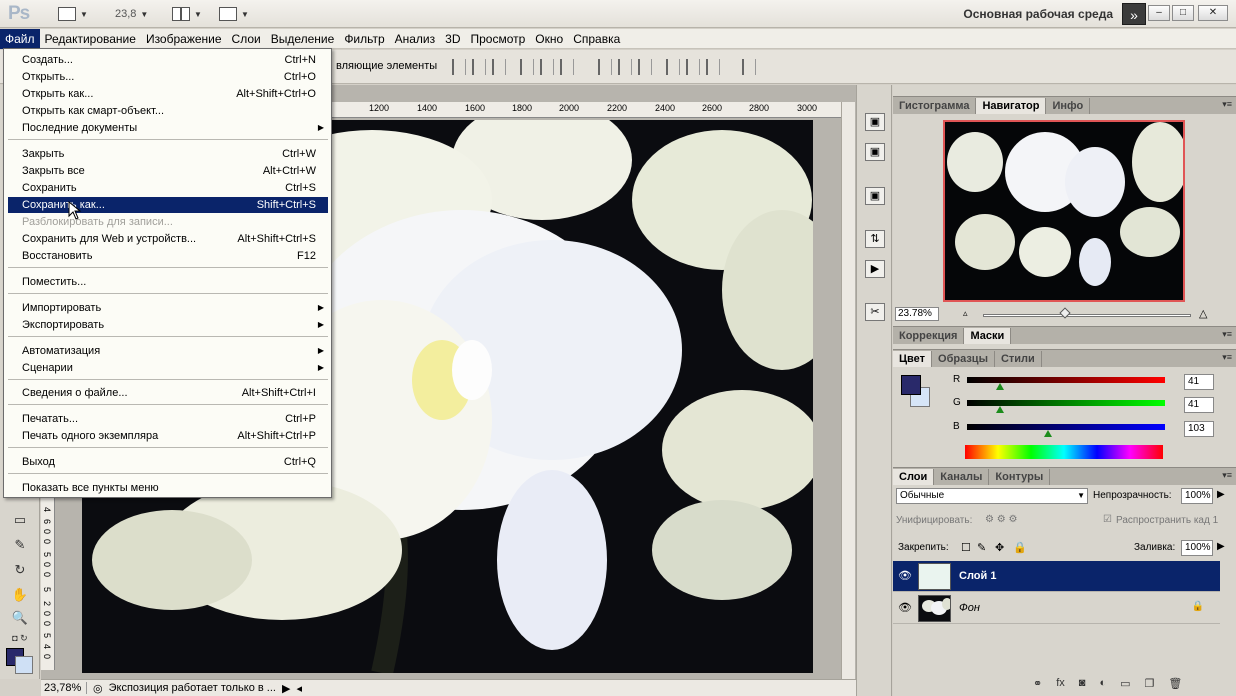  What do you see at coordinates (963, 359) in the screenshot?
I see `tab-swatches: Образцы` at bounding box center [963, 359].